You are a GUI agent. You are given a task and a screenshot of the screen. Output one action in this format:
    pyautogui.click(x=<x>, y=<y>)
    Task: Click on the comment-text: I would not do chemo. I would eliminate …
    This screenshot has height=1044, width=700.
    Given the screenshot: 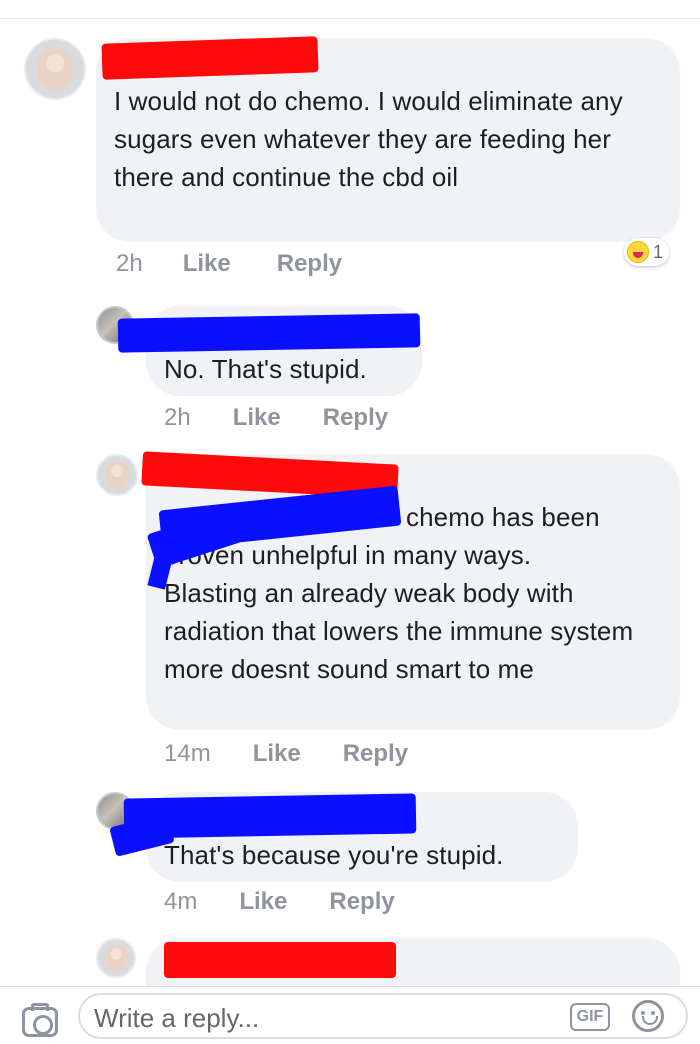 What is the action you would take?
    pyautogui.click(x=368, y=139)
    